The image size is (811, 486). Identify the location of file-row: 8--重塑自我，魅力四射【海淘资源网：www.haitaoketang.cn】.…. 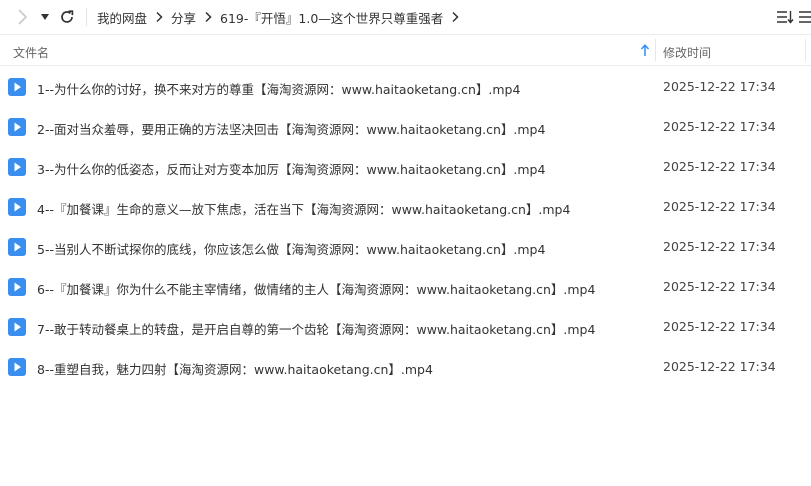
(405, 367).